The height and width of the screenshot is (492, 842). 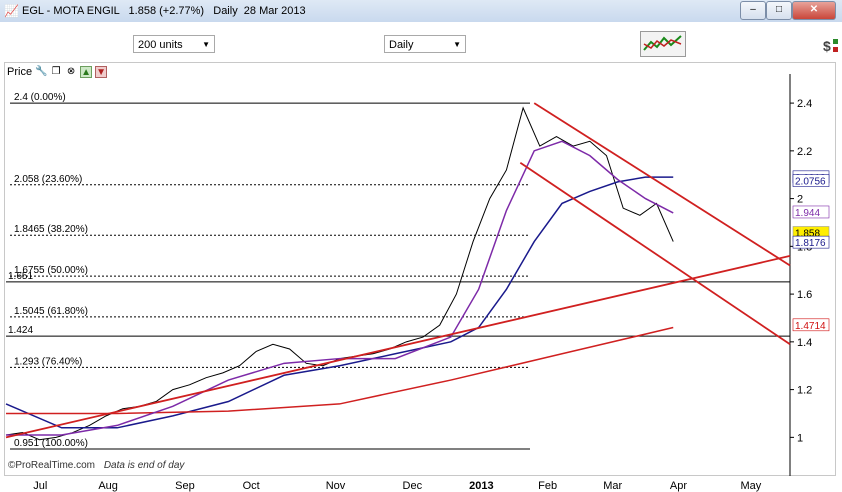 I want to click on x-tick-label: 2013, so click(x=481, y=486).